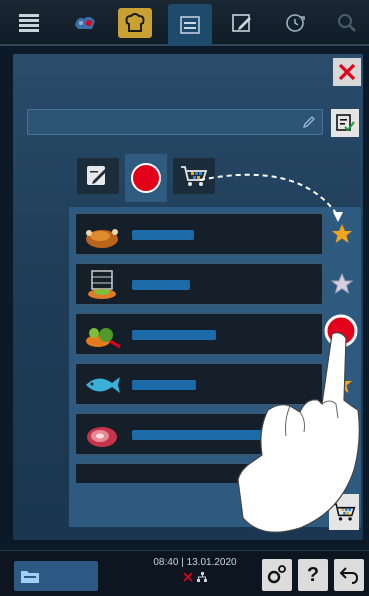  I want to click on roast-chicken-icon, so click(102, 238).